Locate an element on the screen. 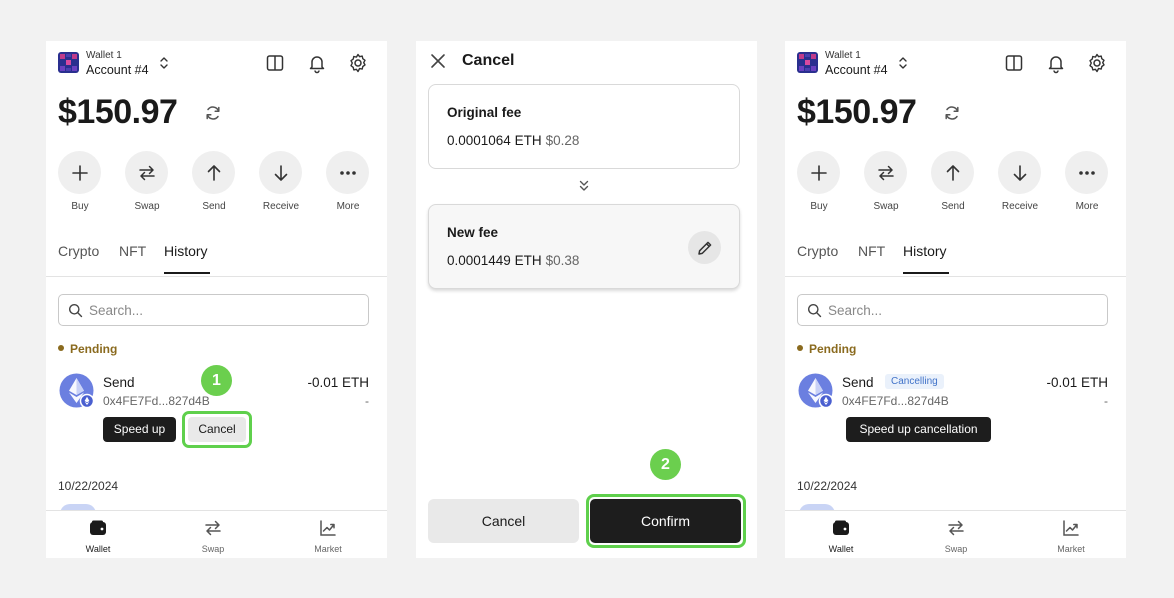  tabs-divider is located at coordinates (955, 276).